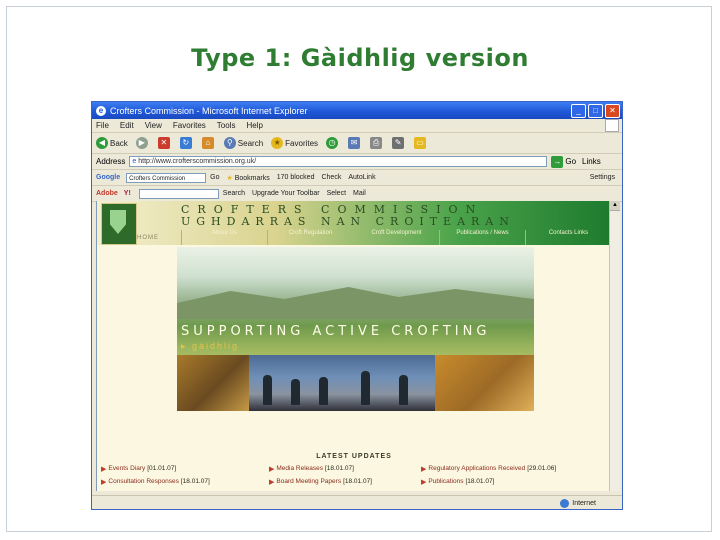 Image resolution: width=720 pixels, height=540 pixels. What do you see at coordinates (111, 161) in the screenshot?
I see `address-label: Address` at bounding box center [111, 161].